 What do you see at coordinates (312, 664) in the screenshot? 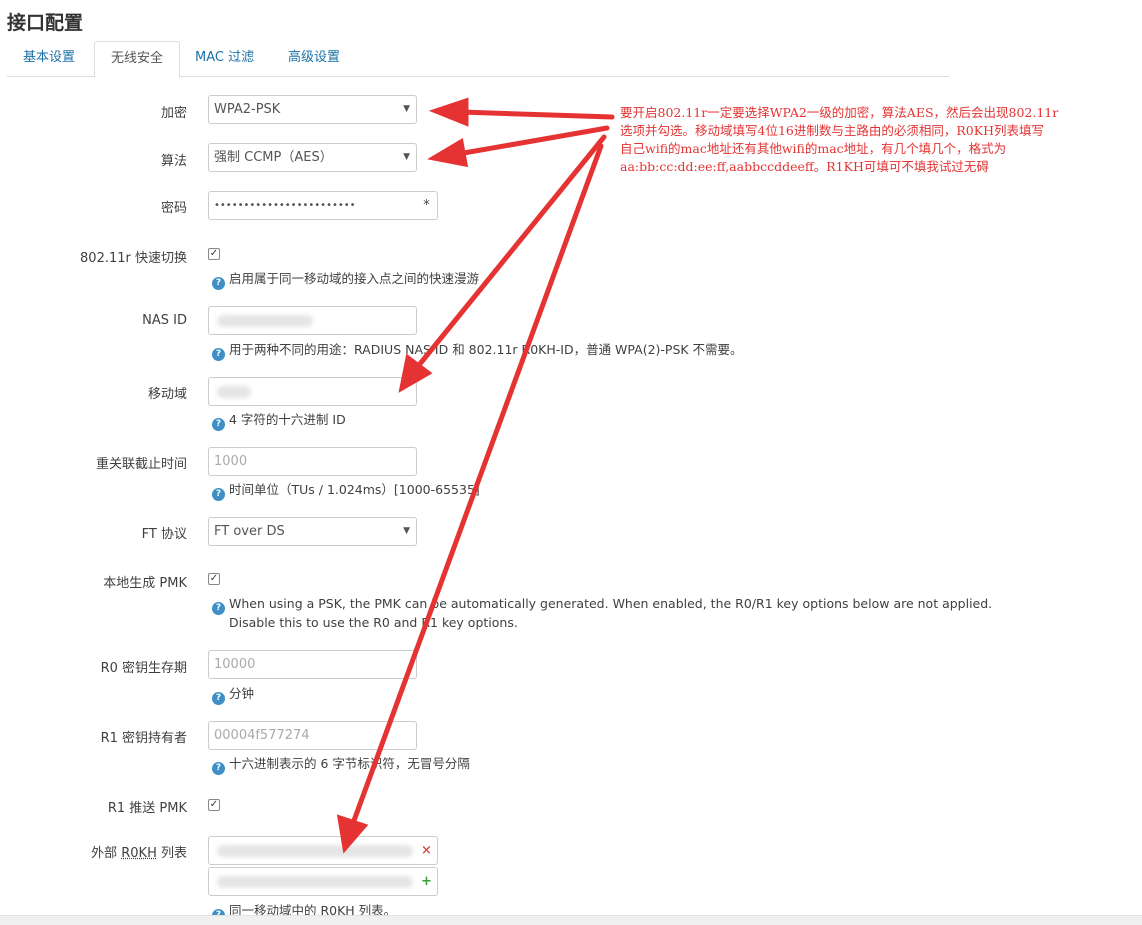
I see `r0-lifetime-input: 10000` at bounding box center [312, 664].